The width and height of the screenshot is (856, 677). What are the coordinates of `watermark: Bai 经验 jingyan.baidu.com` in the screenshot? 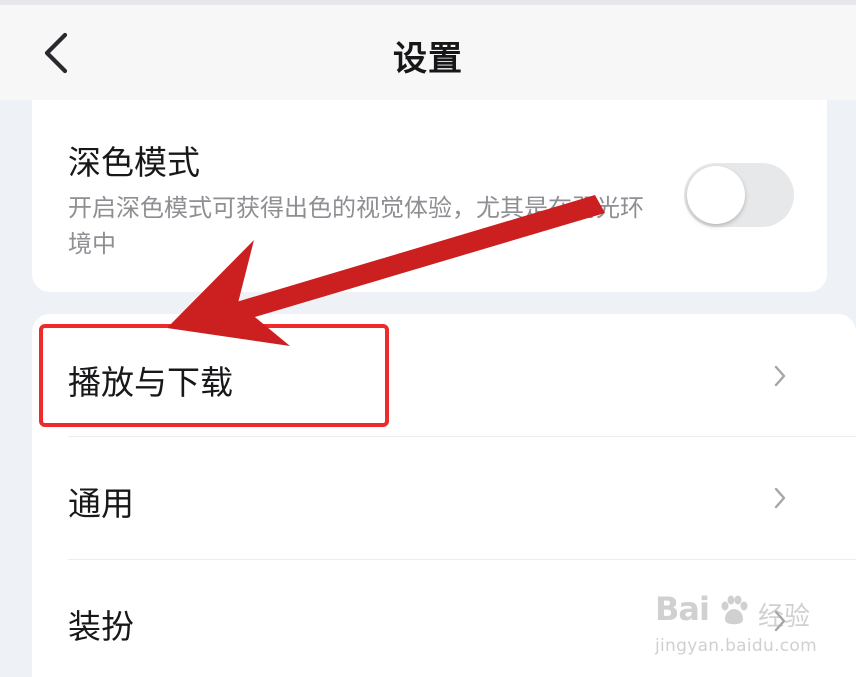 It's located at (740, 626).